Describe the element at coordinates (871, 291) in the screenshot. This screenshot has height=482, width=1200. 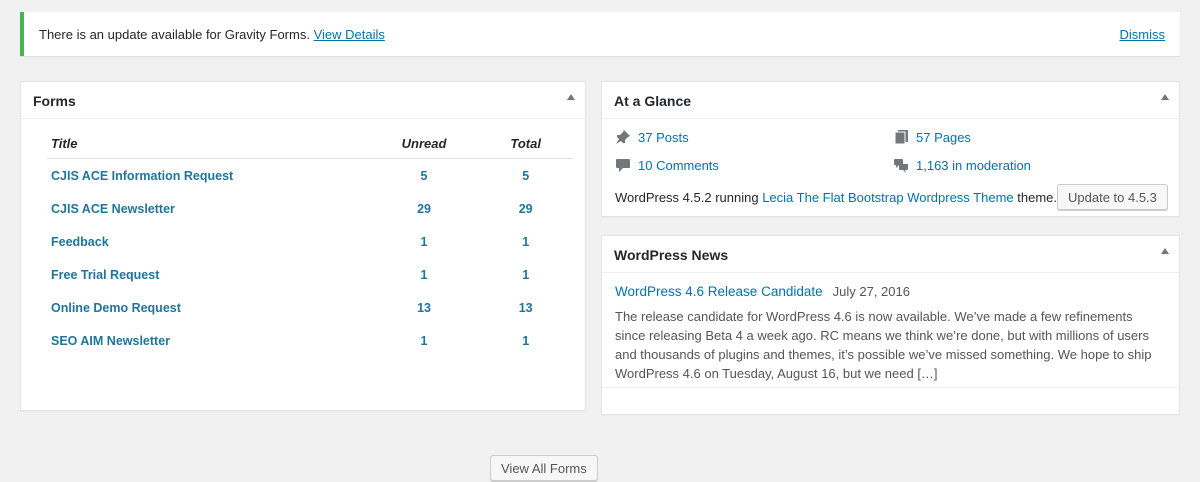
I see `news-date: July 27, 2016` at that location.